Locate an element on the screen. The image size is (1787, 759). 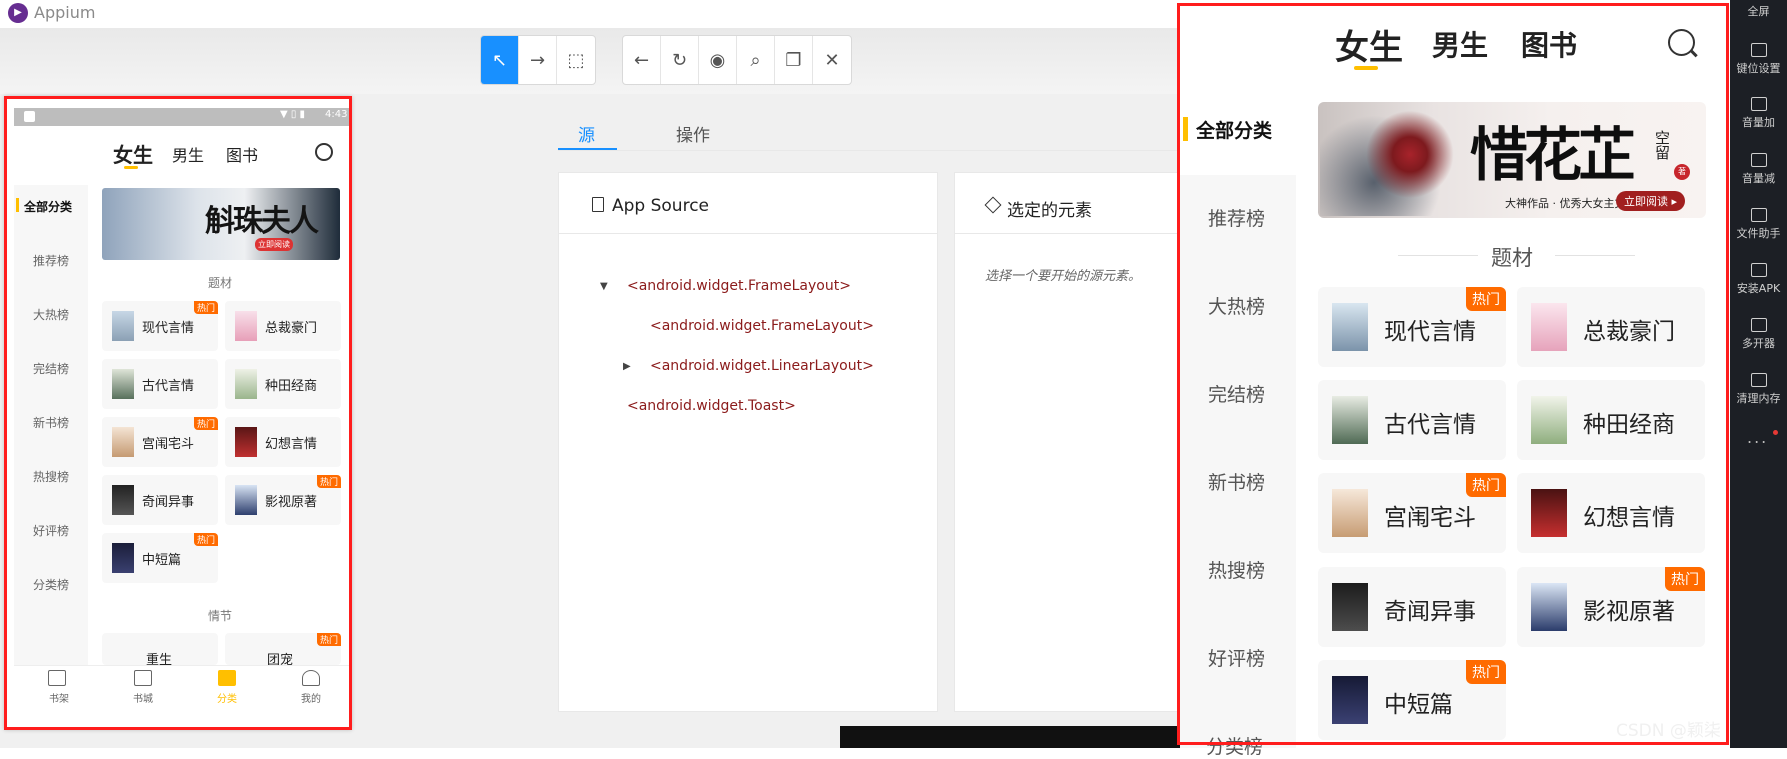
selected-element-title: 选定的元素 is located at coordinates (1049, 211).